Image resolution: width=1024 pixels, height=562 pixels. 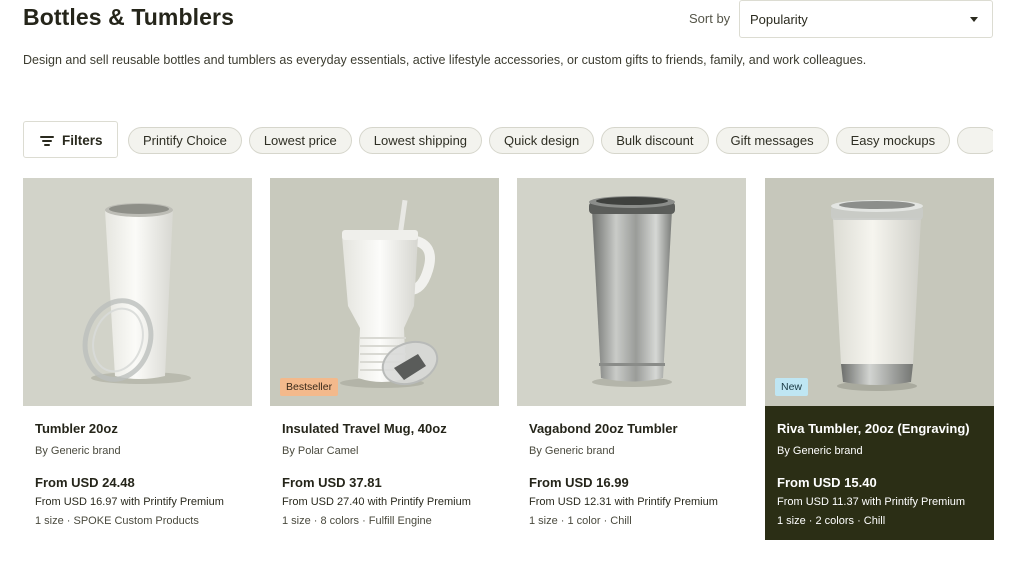 What do you see at coordinates (866, 19) in the screenshot?
I see `sort-select: Popularity` at bounding box center [866, 19].